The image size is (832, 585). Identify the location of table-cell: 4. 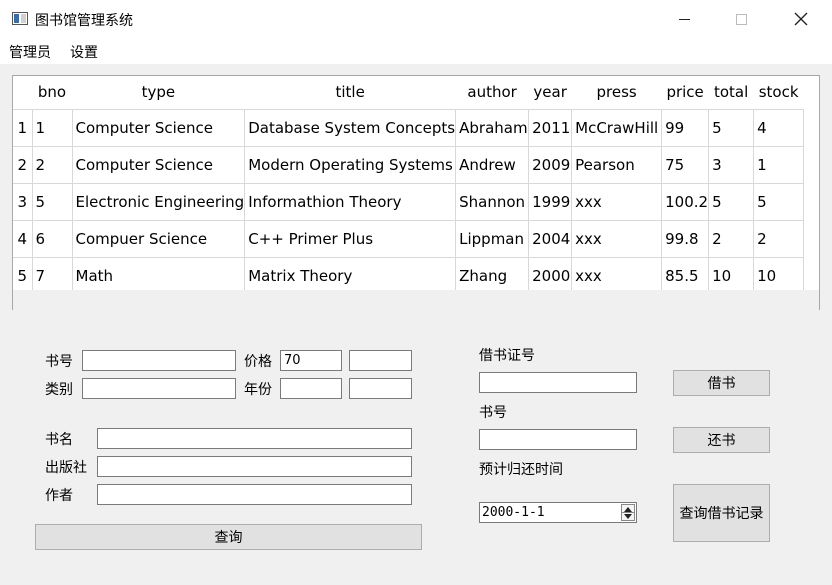
(779, 127).